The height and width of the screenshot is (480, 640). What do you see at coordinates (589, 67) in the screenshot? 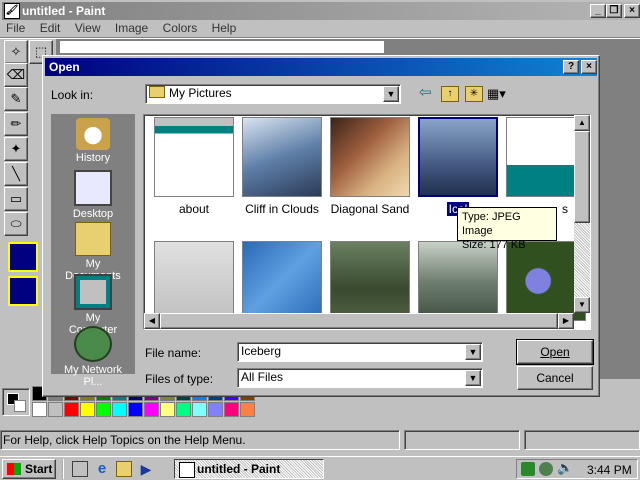
I see `dialog-close-button: ×` at bounding box center [589, 67].